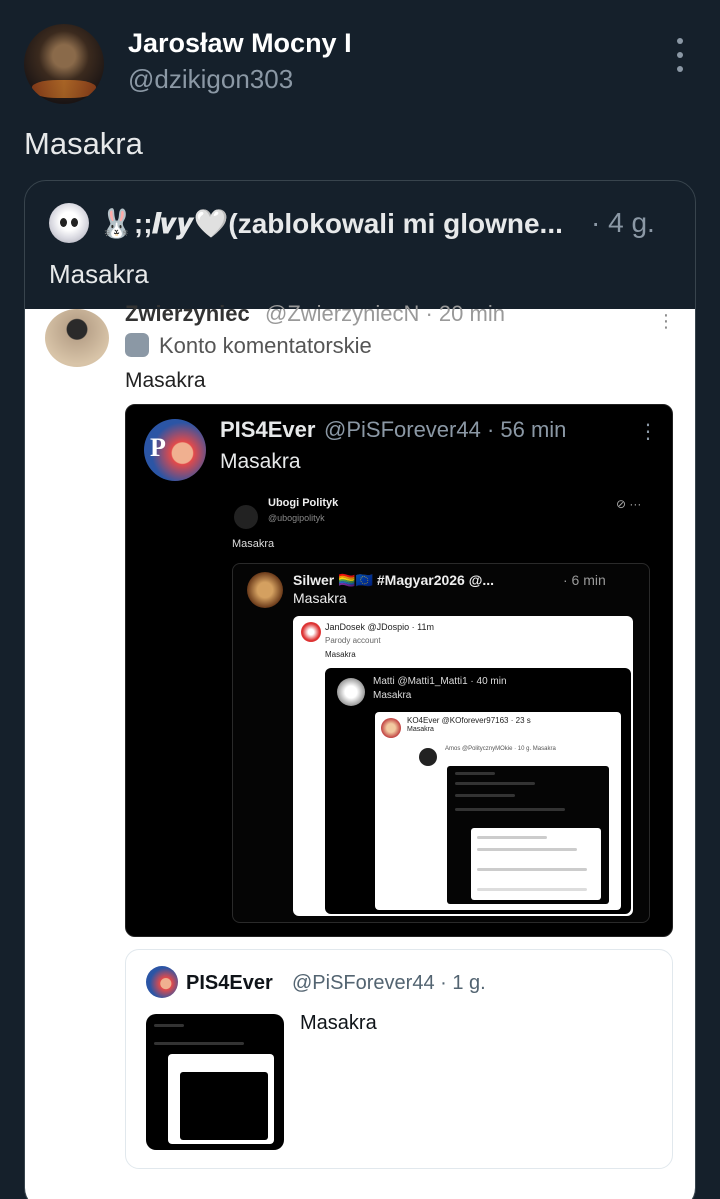  What do you see at coordinates (536, 864) in the screenshot?
I see `deep-nested-white` at bounding box center [536, 864].